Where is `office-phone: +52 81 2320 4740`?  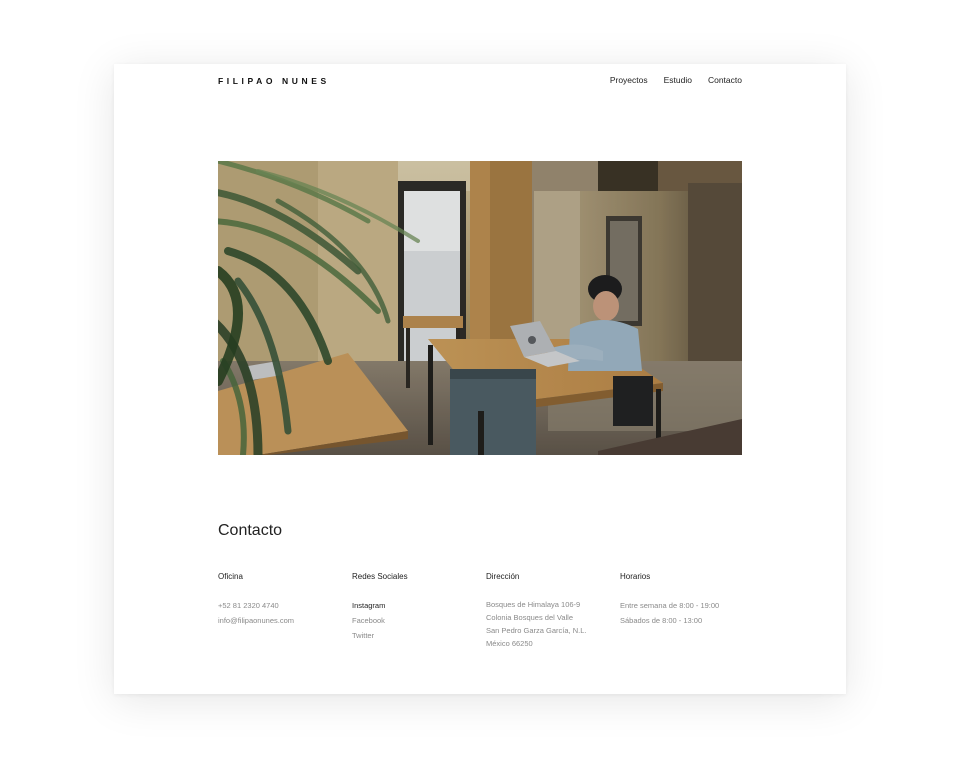 office-phone: +52 81 2320 4740 is located at coordinates (283, 605).